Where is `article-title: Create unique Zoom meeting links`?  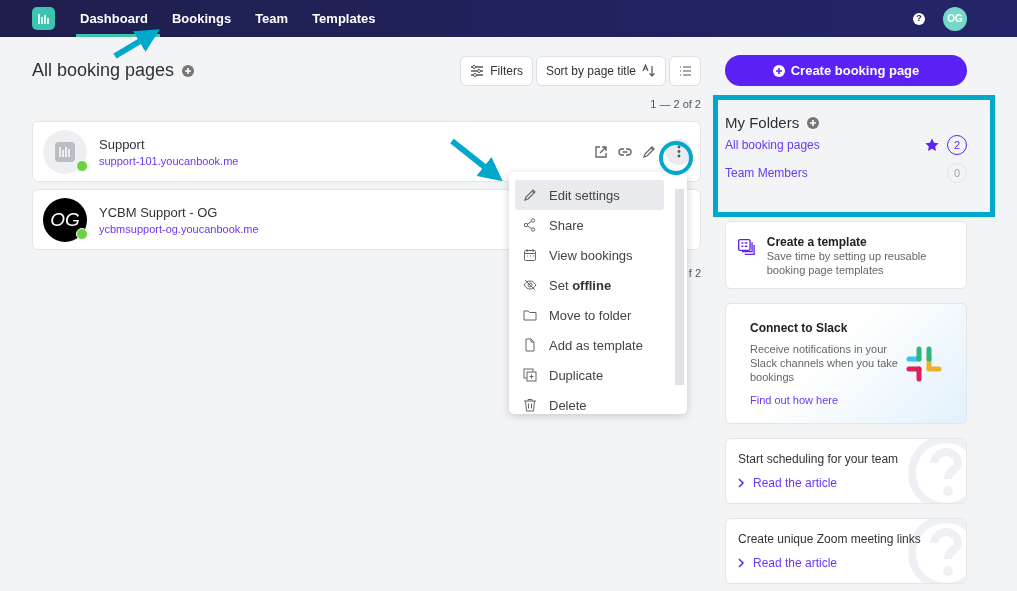
article-title: Create unique Zoom meeting links is located at coordinates (830, 539).